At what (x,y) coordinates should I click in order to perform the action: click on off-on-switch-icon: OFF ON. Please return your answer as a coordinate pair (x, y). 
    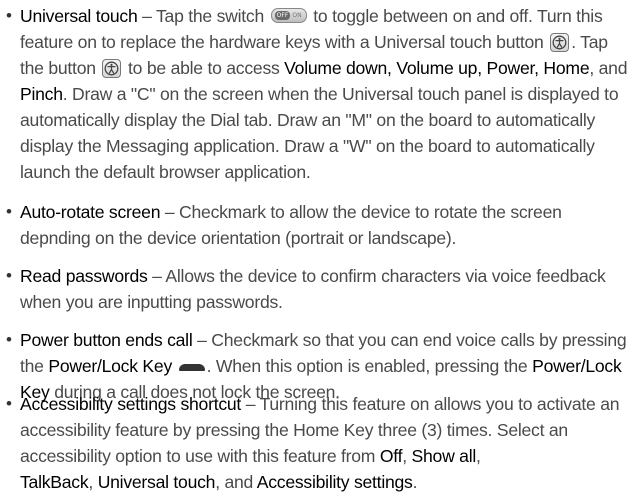
    Looking at the image, I should click on (288, 15).